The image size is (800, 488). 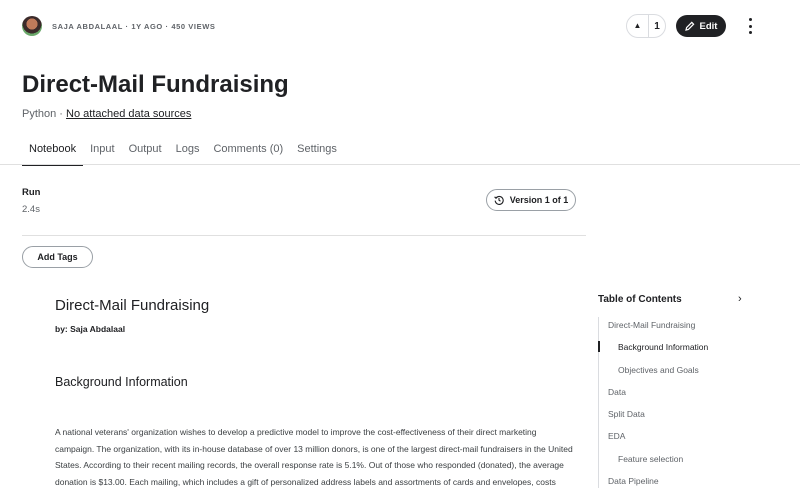 What do you see at coordinates (134, 26) in the screenshot?
I see `author-meta: SAJA ABDALAAL · 1Y AGO · 450 VIEWS` at bounding box center [134, 26].